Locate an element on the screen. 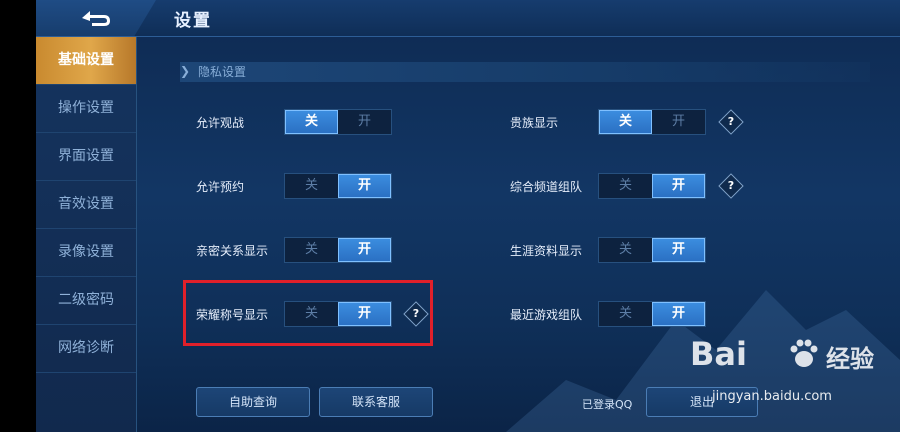  allow-spectate-toggle: 关 开 is located at coordinates (338, 122).